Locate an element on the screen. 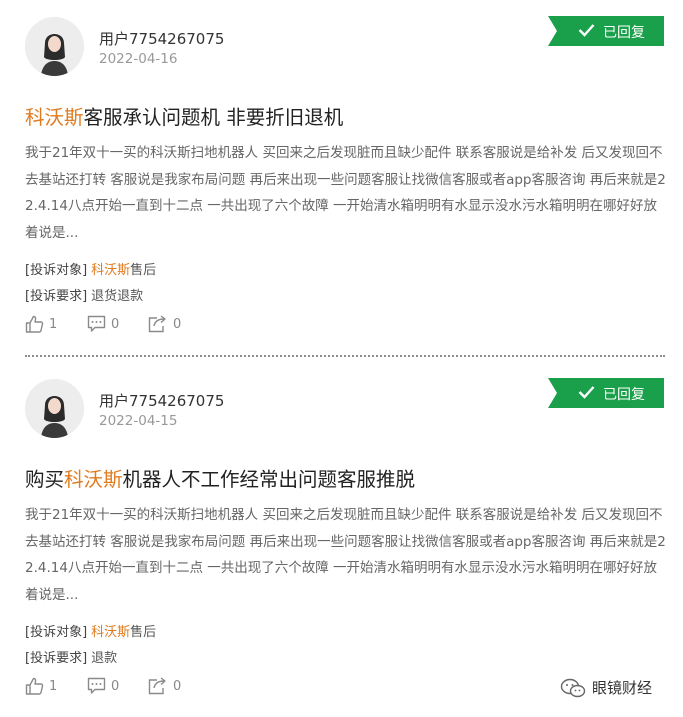  wechat-icon is located at coordinates (573, 687).